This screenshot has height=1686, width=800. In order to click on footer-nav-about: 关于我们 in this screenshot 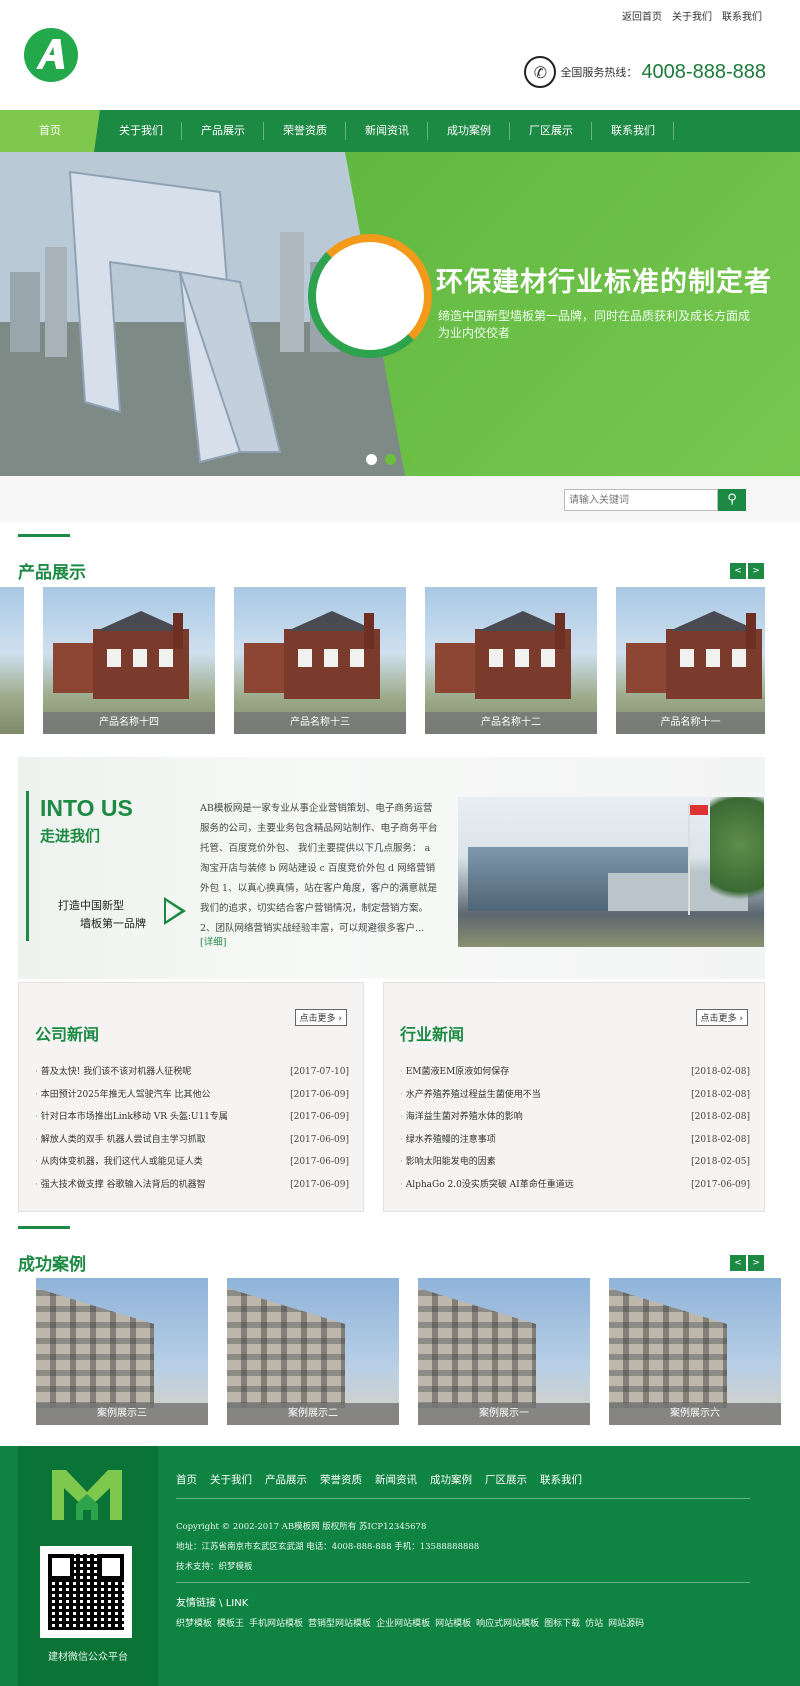, I will do `click(231, 1479)`.